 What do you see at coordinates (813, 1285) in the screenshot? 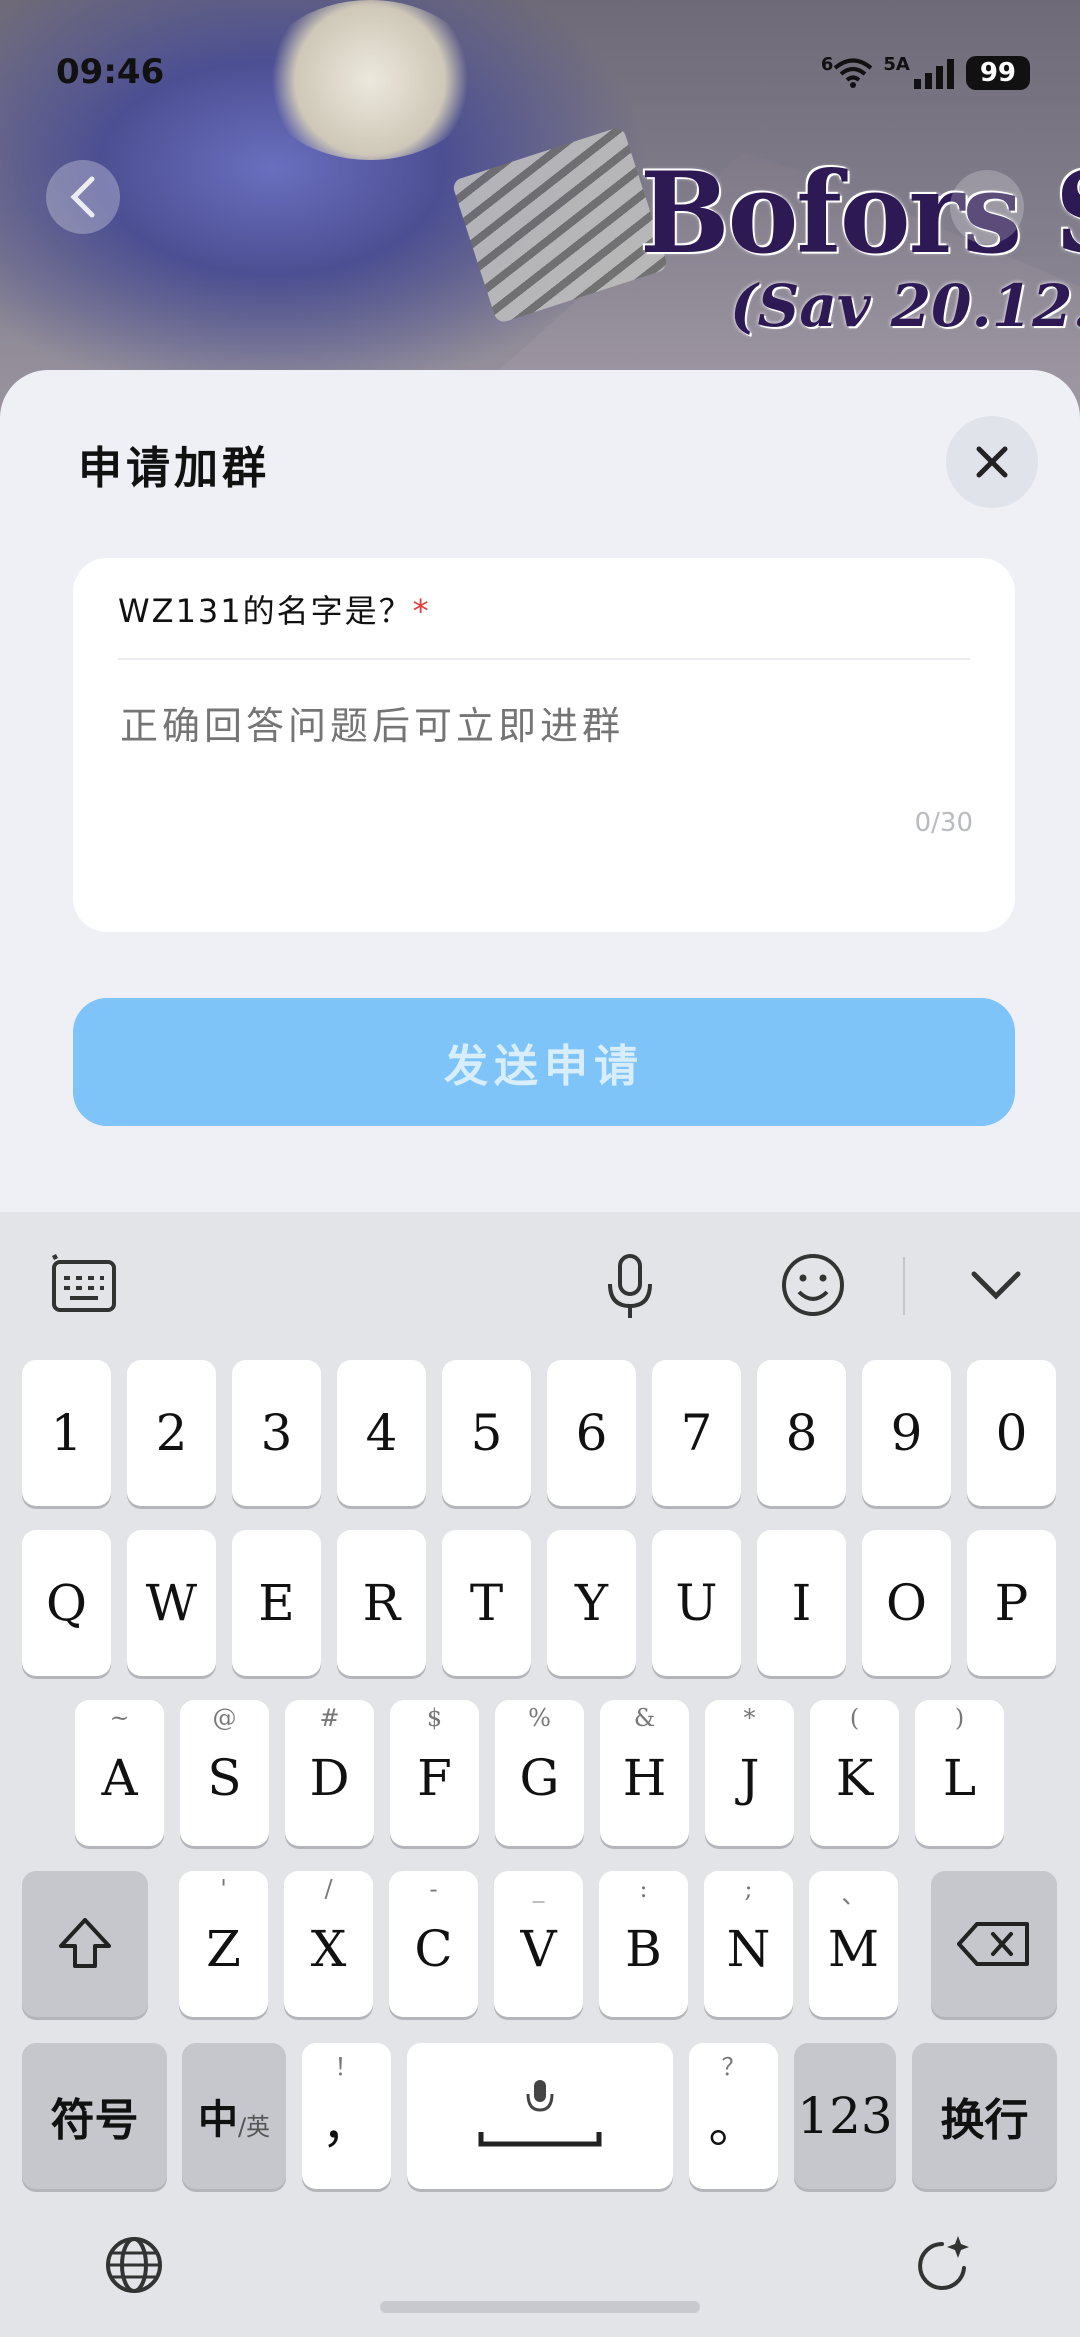
I see `emoji-icon` at bounding box center [813, 1285].